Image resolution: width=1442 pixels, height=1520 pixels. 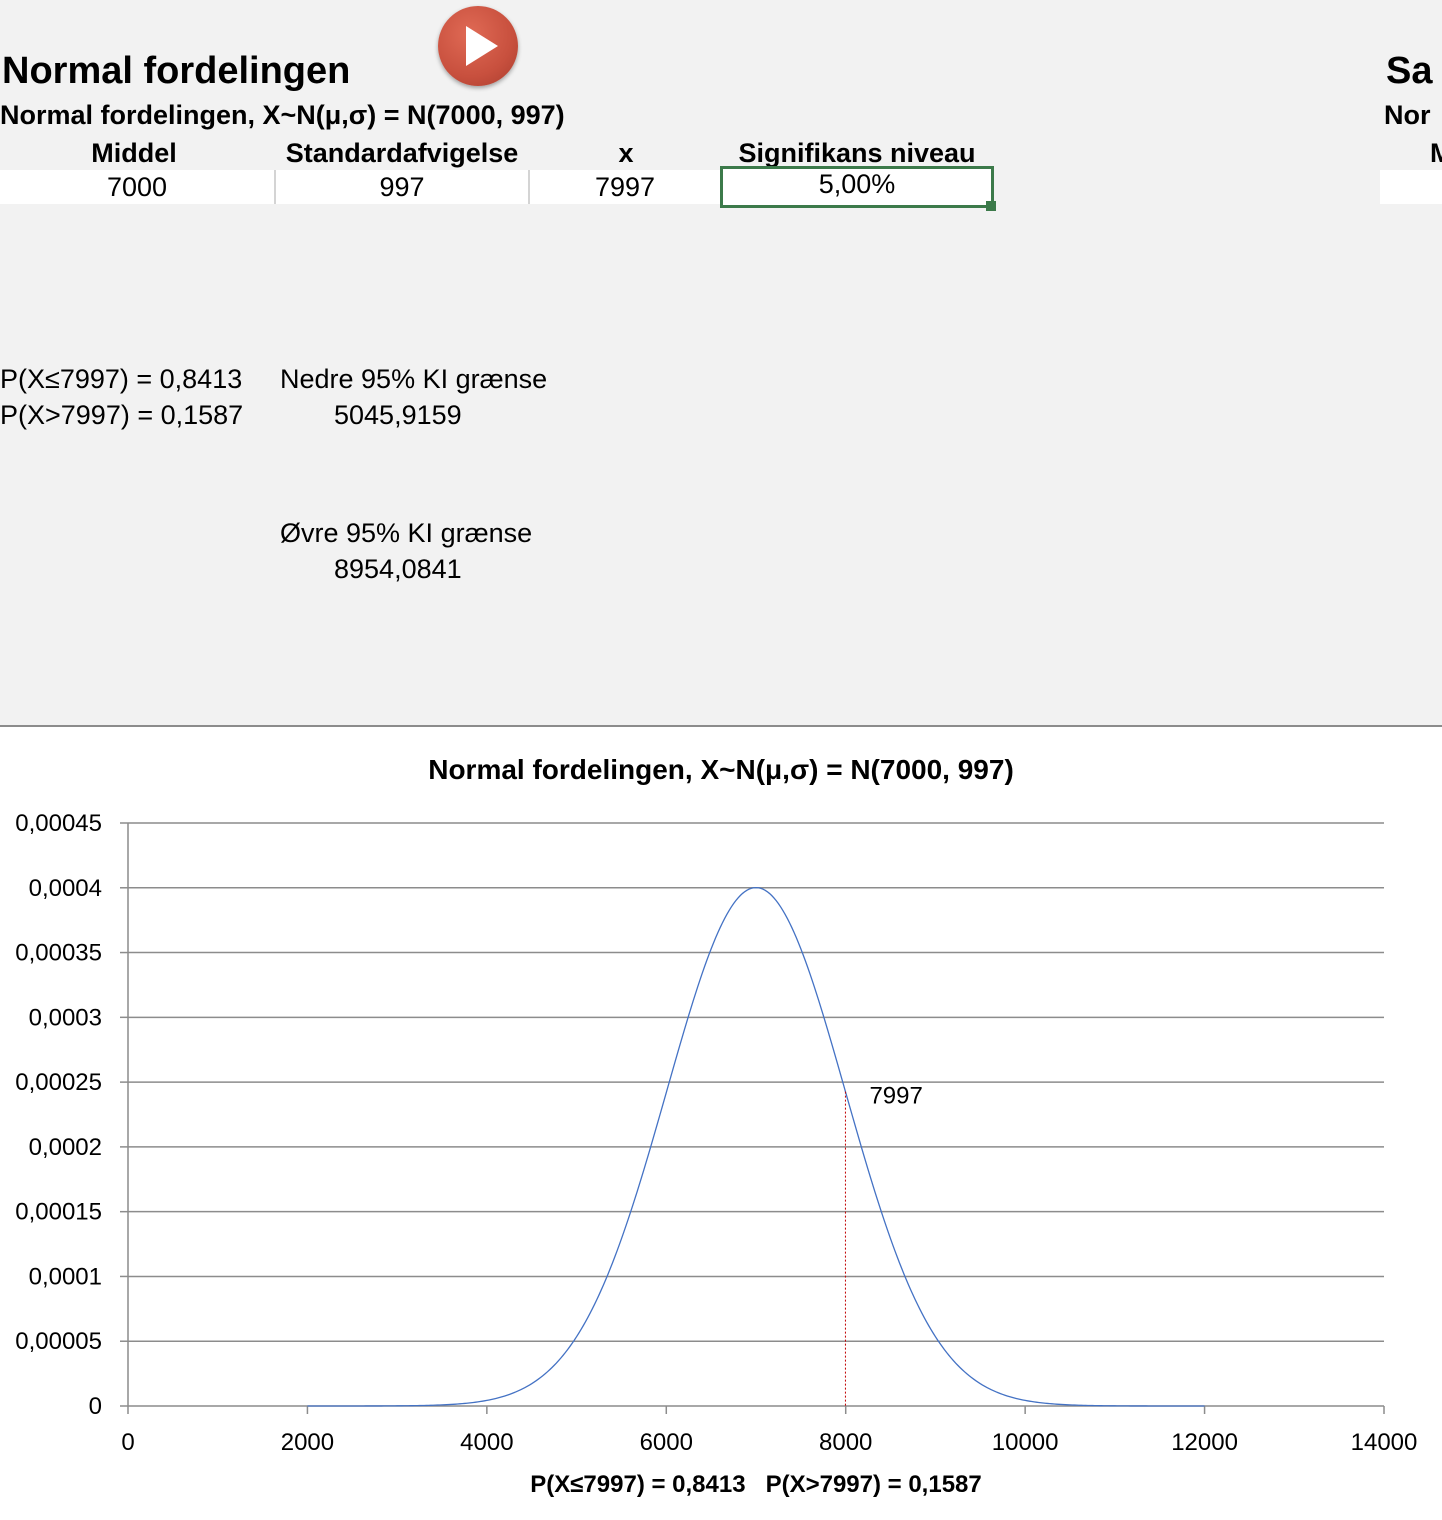 What do you see at coordinates (1204, 1442) in the screenshot?
I see `x-tick-label: 12000` at bounding box center [1204, 1442].